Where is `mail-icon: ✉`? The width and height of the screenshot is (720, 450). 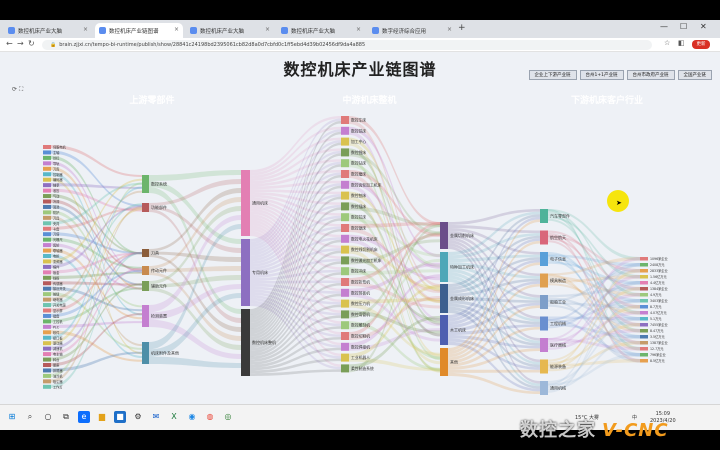
mail-icon: ✉ is located at coordinates (156, 417).